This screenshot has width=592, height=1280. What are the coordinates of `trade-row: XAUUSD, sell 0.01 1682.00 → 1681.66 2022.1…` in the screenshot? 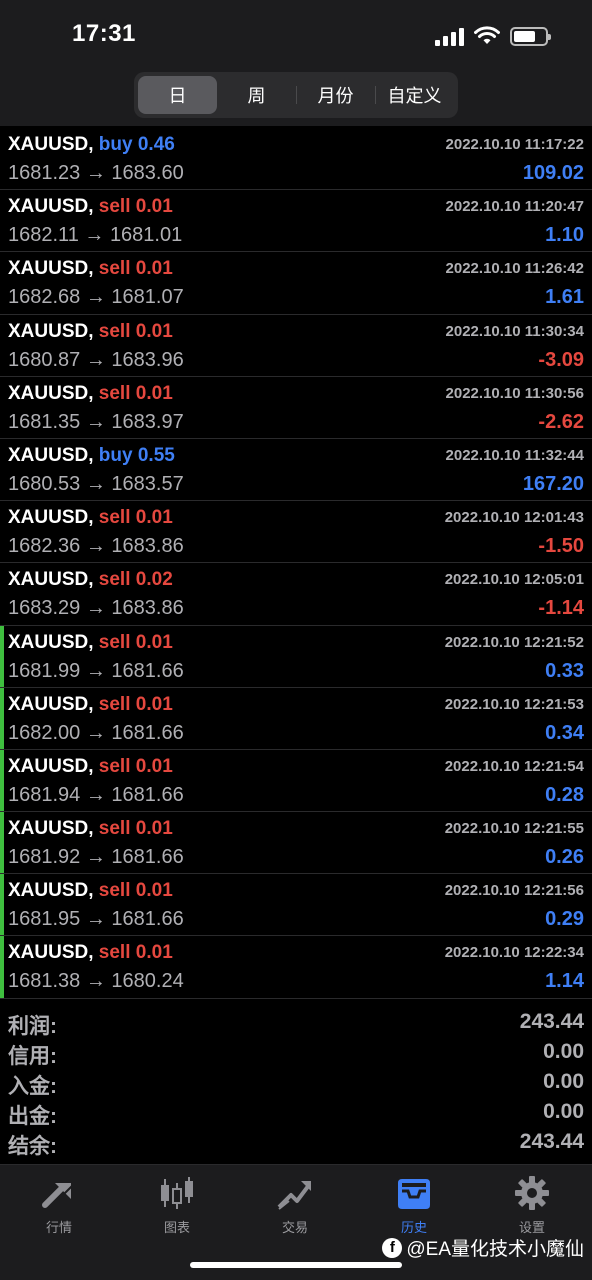 It's located at (296, 718).